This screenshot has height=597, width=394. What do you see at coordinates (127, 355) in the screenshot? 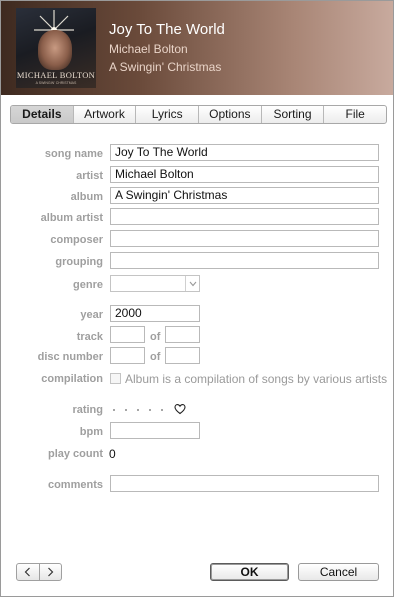
I see `disc-number-field` at bounding box center [127, 355].